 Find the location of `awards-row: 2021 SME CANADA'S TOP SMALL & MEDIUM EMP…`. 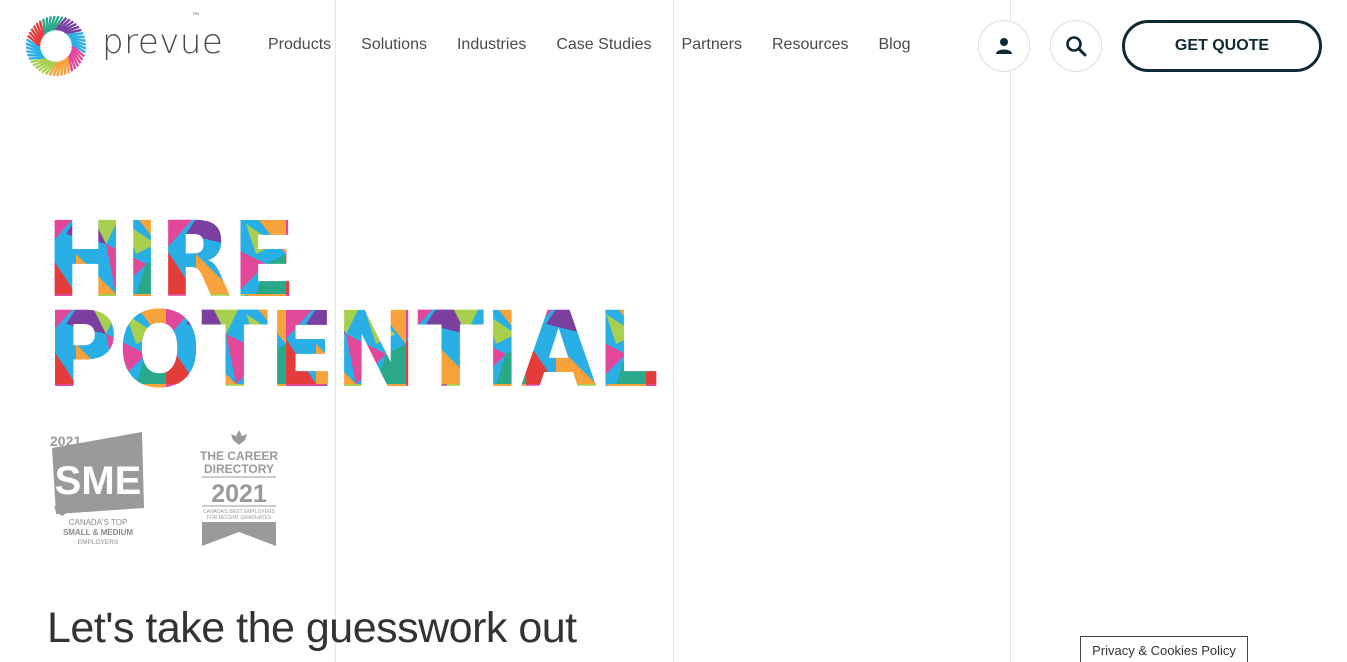

awards-row: 2021 SME CANADA'S TOP SMALL & MEDIUM EMP… is located at coordinates (170, 493).